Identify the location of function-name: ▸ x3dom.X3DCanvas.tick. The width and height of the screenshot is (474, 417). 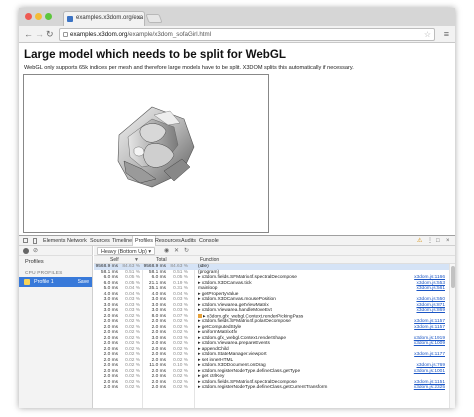
(225, 283).